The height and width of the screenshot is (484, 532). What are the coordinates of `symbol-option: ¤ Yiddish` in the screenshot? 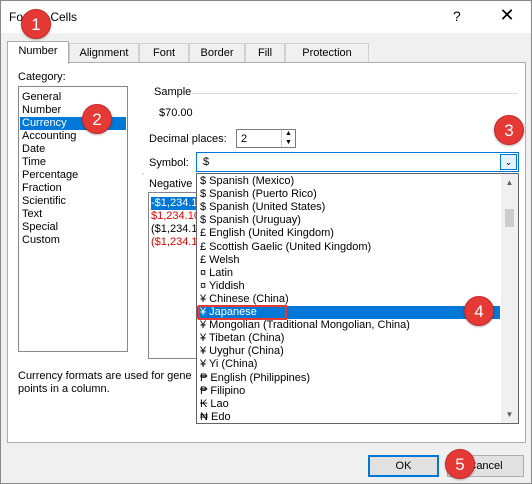 It's located at (348, 286).